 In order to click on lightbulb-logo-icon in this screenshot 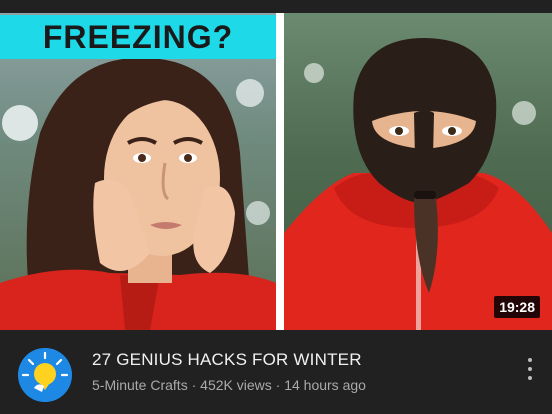, I will do `click(45, 375)`.